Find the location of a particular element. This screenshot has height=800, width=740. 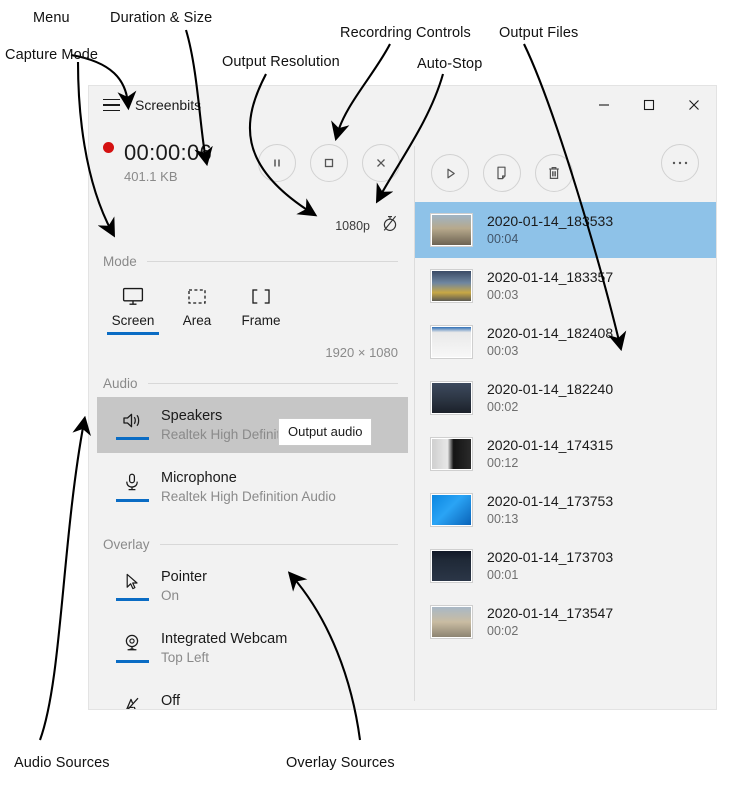

file-list-item: 2020-01-14_183533 00:04 is located at coordinates (565, 230).